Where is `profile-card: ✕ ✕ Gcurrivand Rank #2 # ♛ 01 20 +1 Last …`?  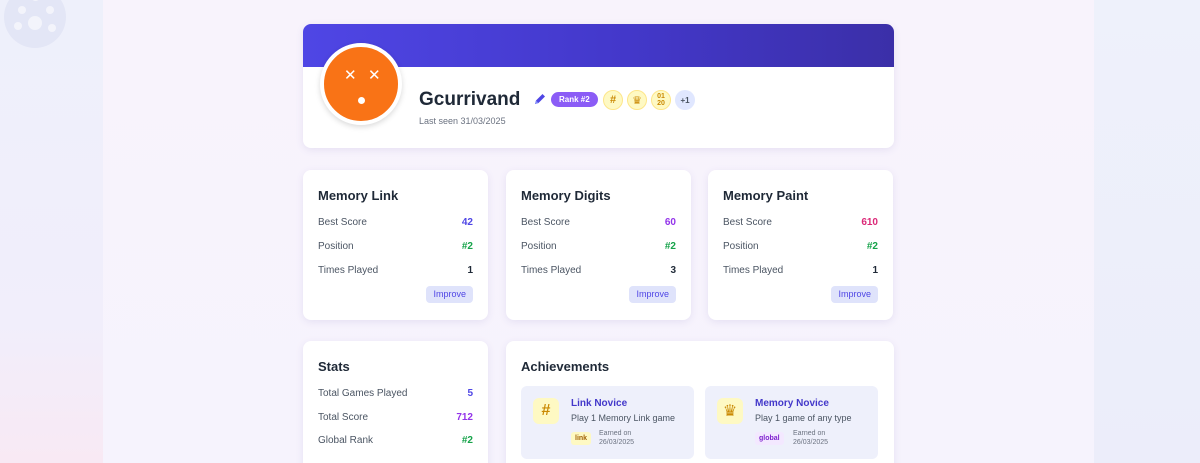
profile-card: ✕ ✕ Gcurrivand Rank #2 # ♛ 01 20 +1 Last … is located at coordinates (598, 86).